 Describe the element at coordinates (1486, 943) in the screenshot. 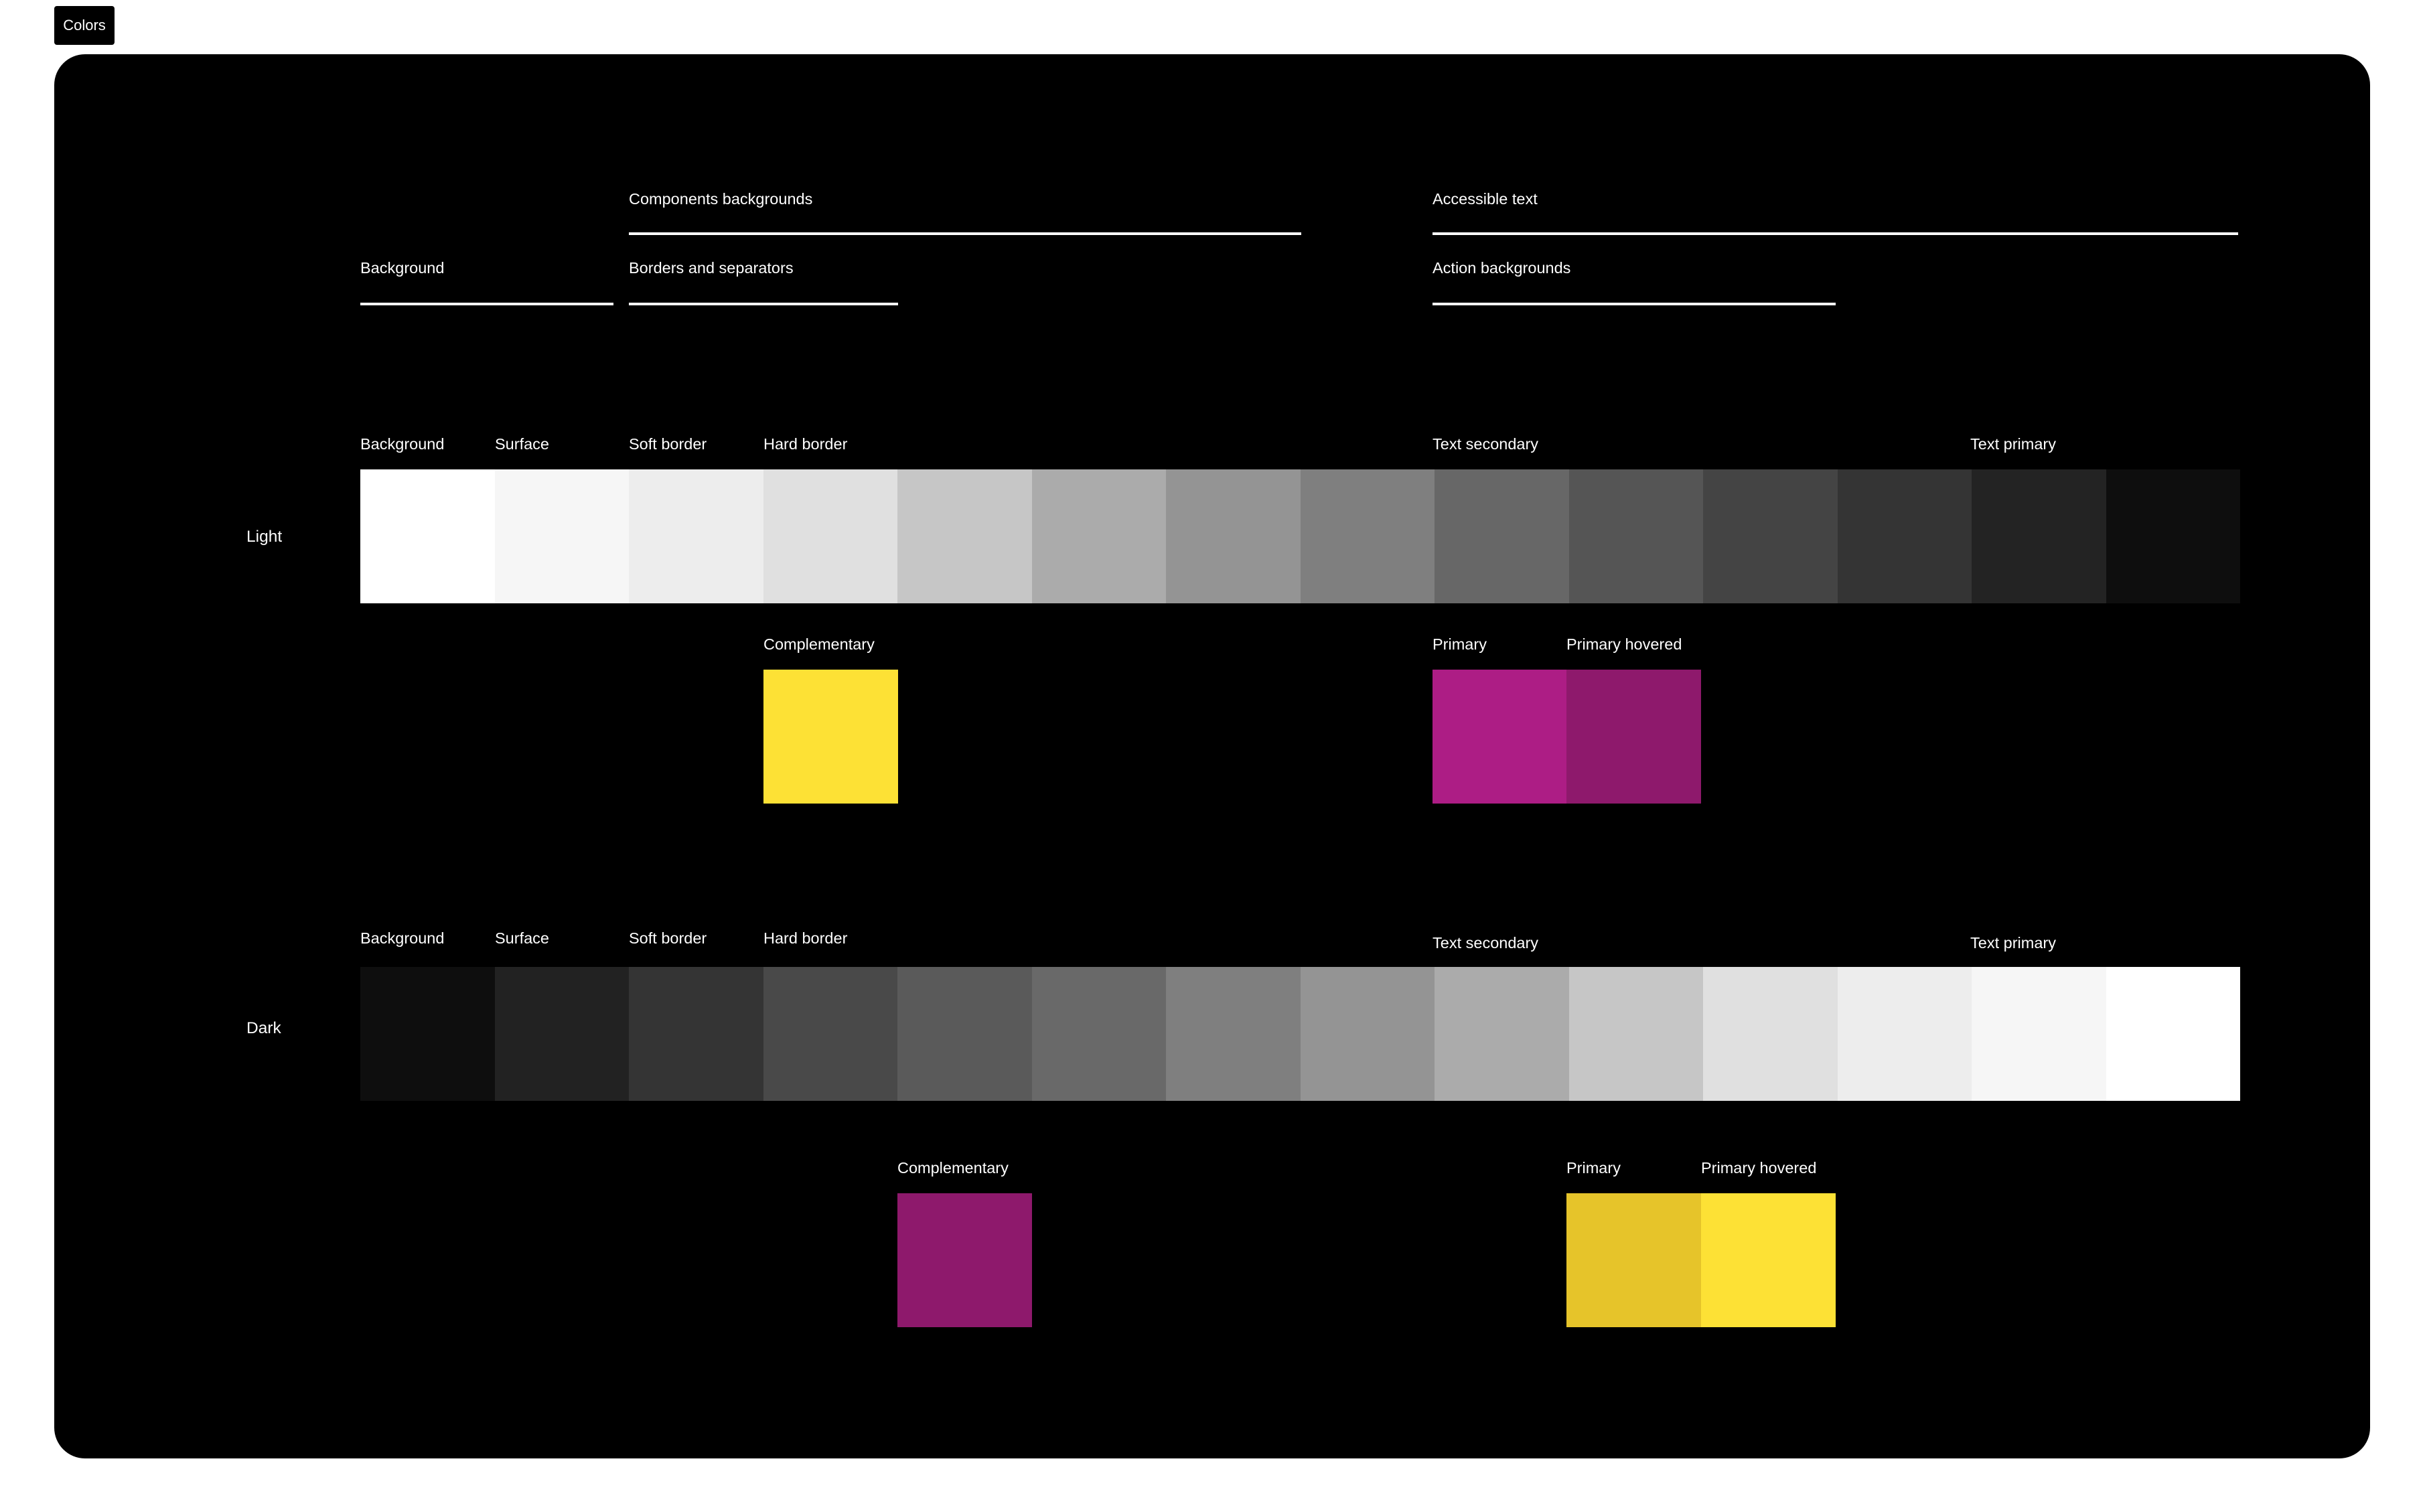

I see `dark-label-text-secondary: Text secondary` at that location.